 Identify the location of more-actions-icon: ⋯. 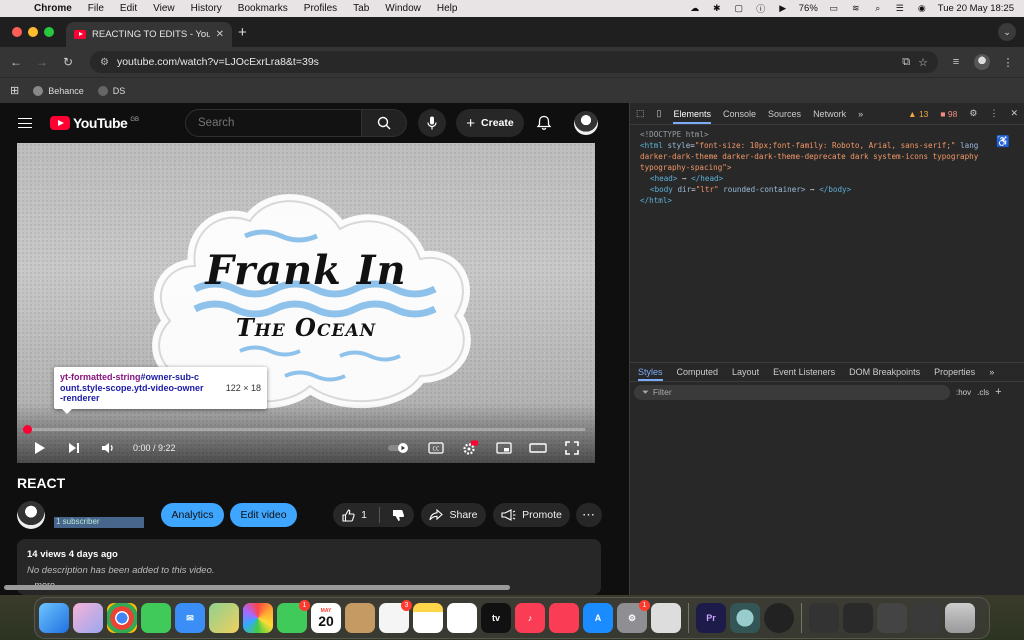
(589, 515).